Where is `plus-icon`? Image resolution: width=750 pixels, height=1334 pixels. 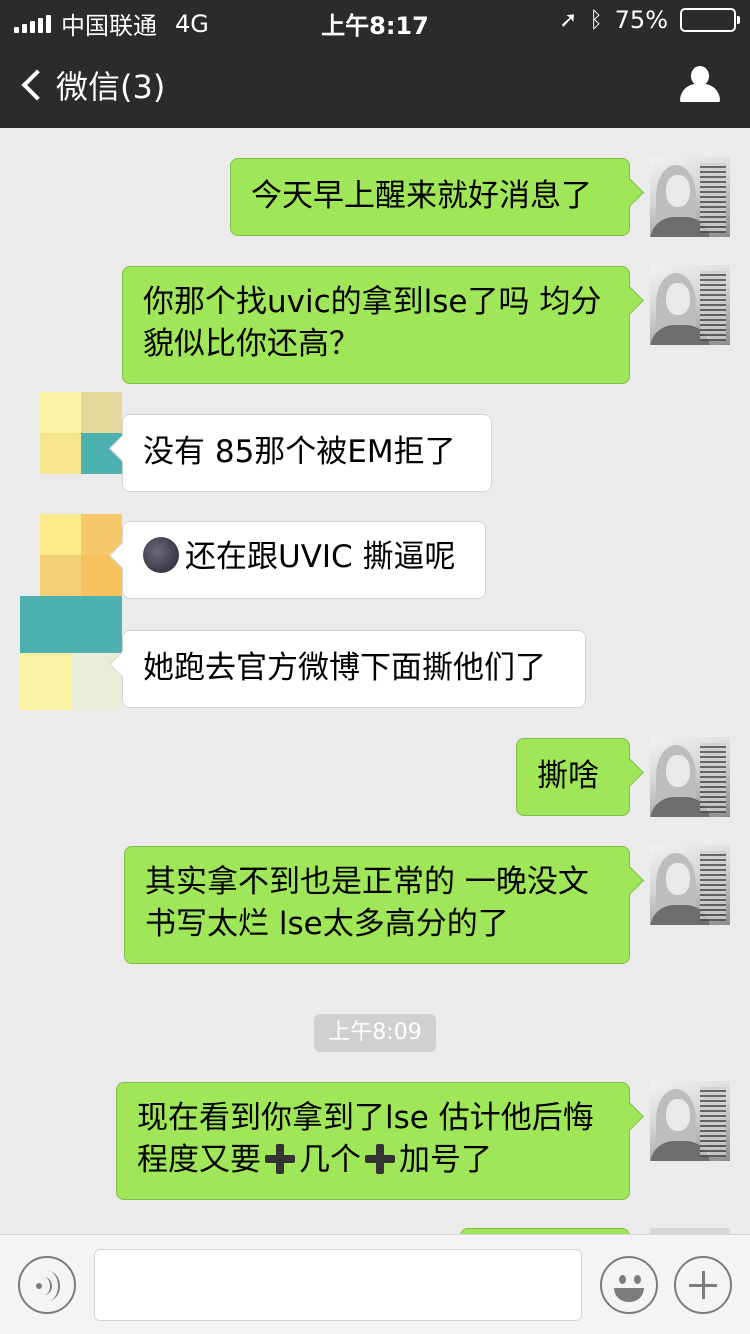
plus-icon is located at coordinates (703, 1285).